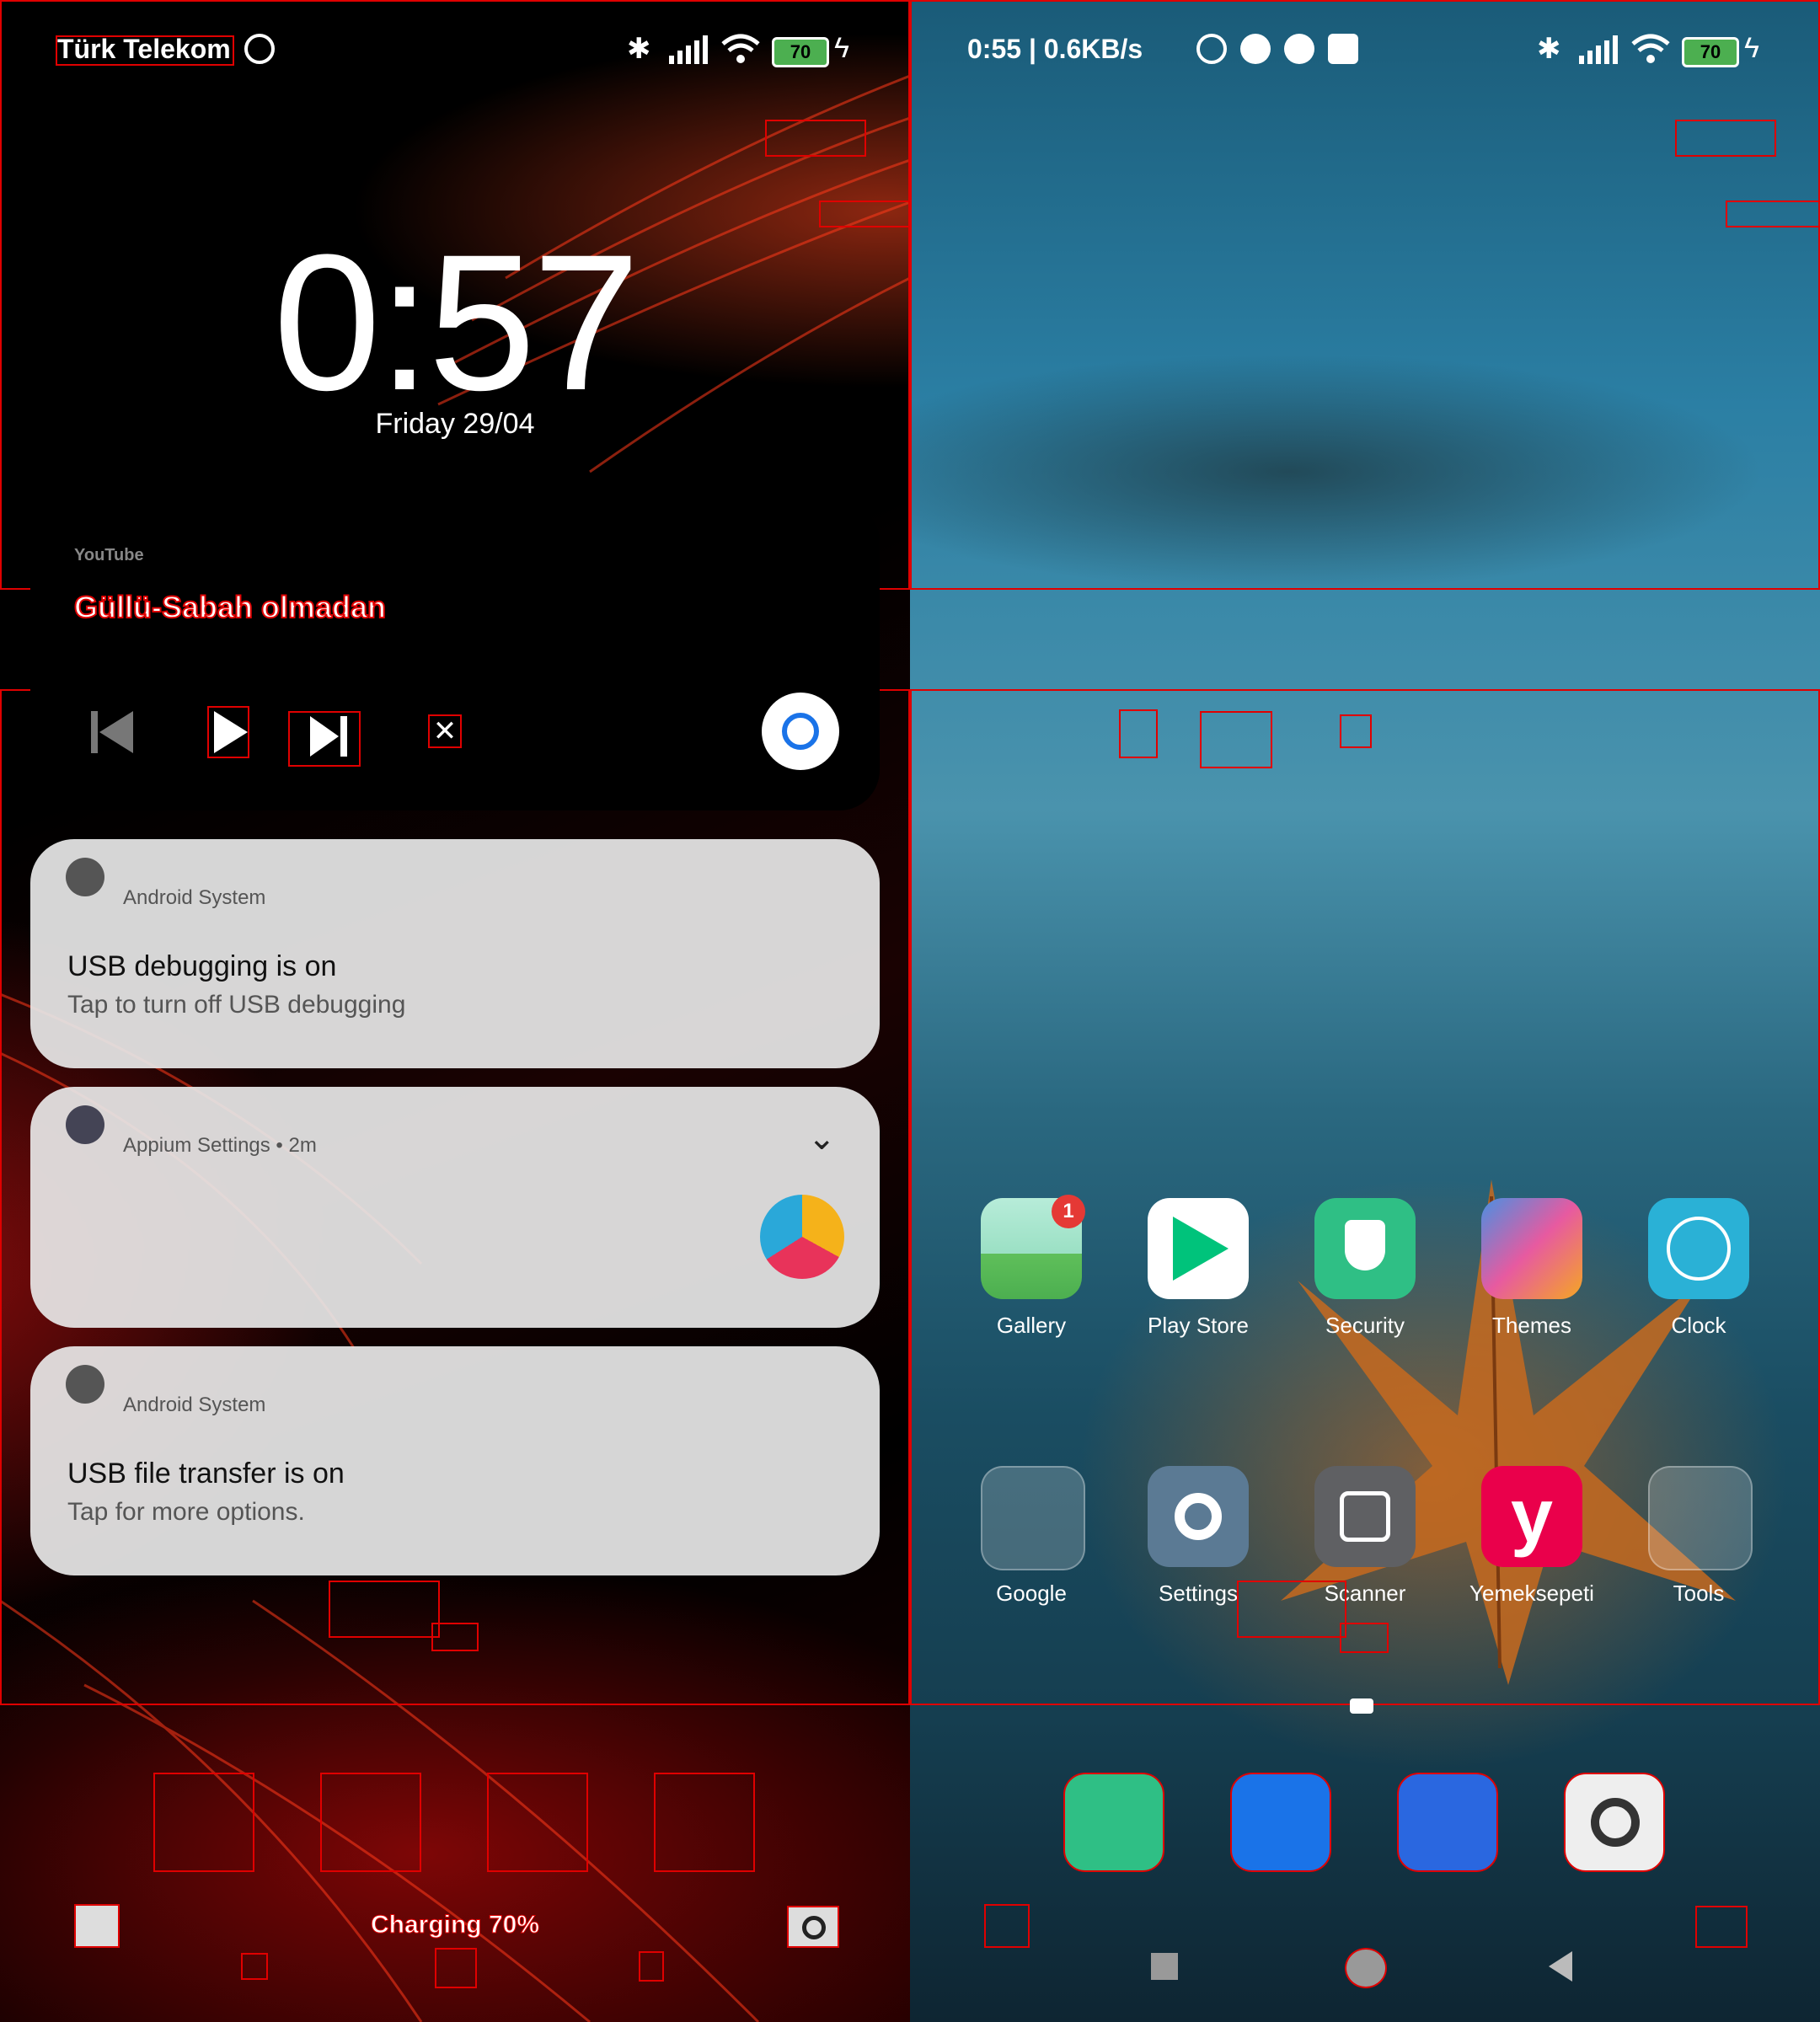 The image size is (1820, 2022). I want to click on dock-phone-icon, so click(1280, 1822).